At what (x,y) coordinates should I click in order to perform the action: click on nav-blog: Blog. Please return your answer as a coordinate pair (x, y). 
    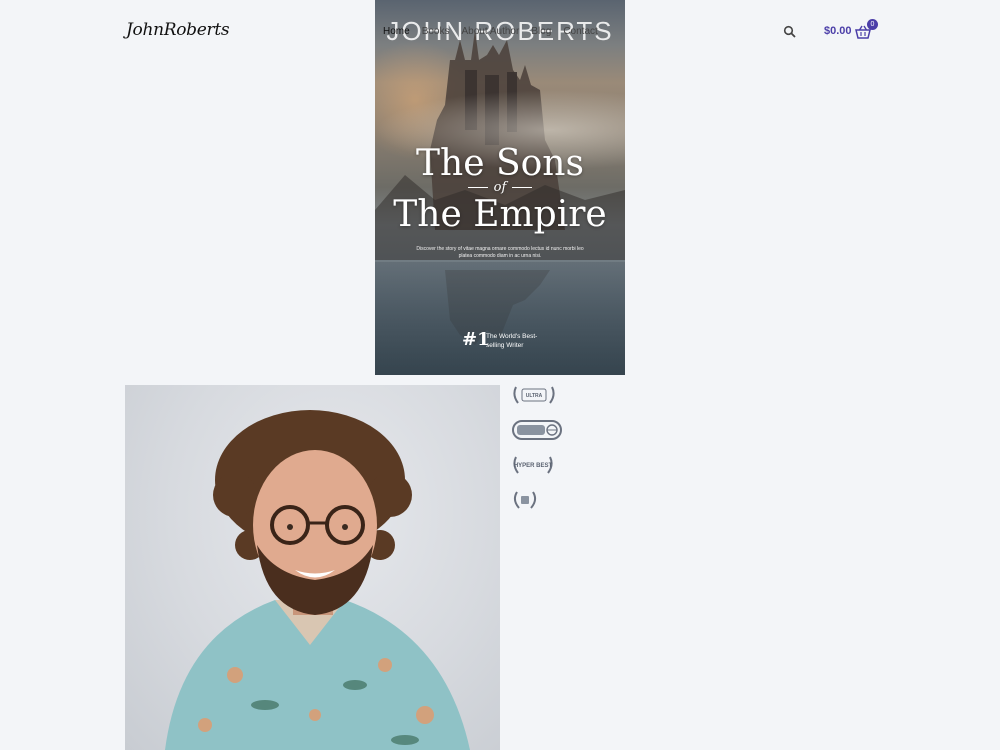
    Looking at the image, I should click on (541, 31).